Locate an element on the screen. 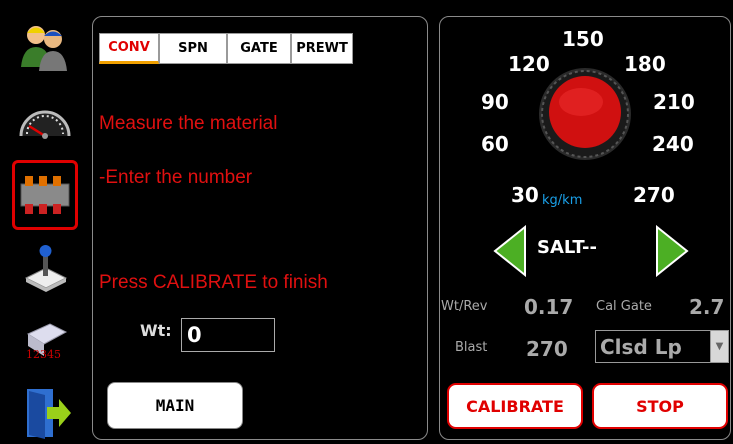 This screenshot has width=733, height=444. arrow-left-icon is located at coordinates (509, 251).